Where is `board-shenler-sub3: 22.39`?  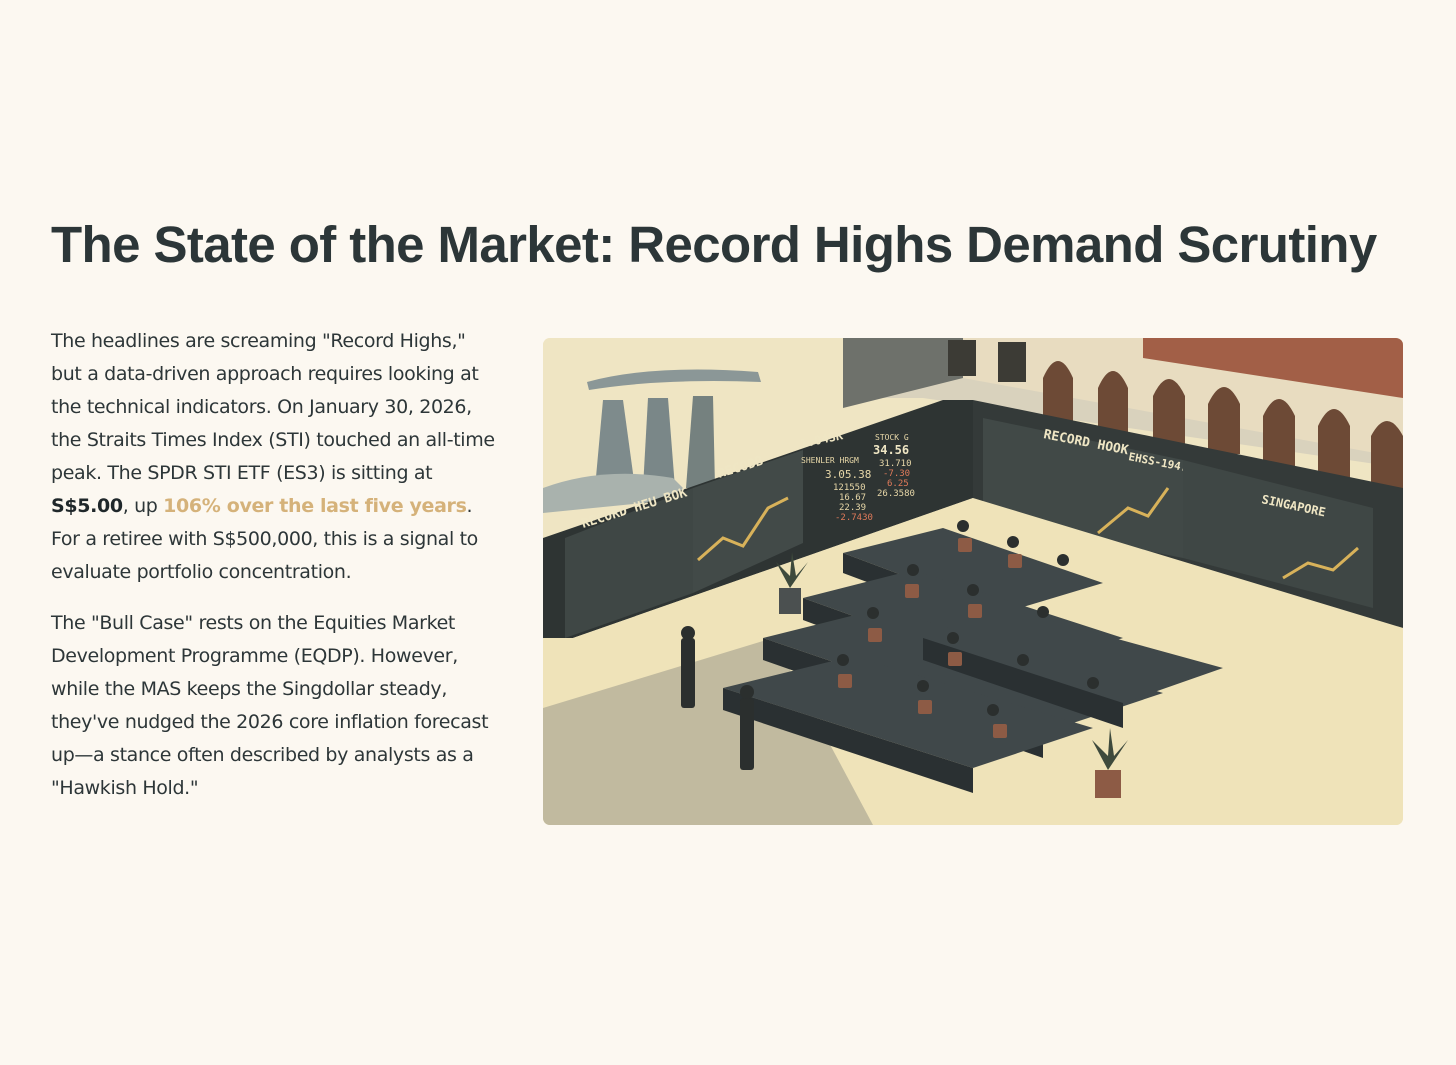
board-shenler-sub3: 22.39 is located at coordinates (852, 508).